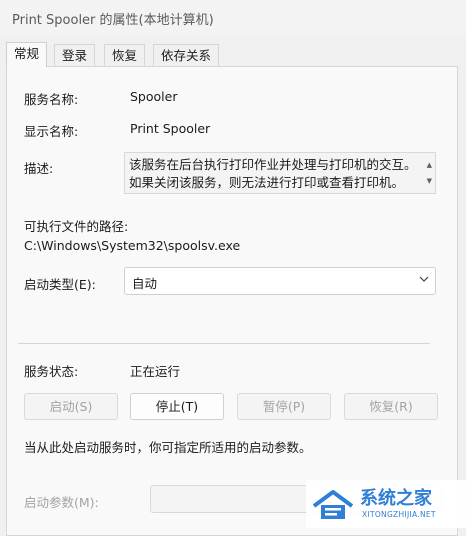 This screenshot has width=466, height=536. I want to click on start-params-hint: 当从此处启动服务时，你可指定所适用的启动参数。, so click(168, 447).